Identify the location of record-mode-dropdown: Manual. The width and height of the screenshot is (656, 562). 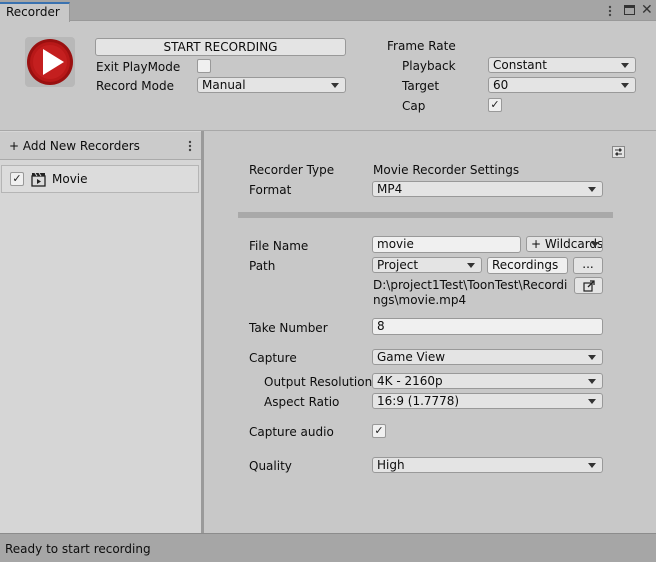
(271, 85).